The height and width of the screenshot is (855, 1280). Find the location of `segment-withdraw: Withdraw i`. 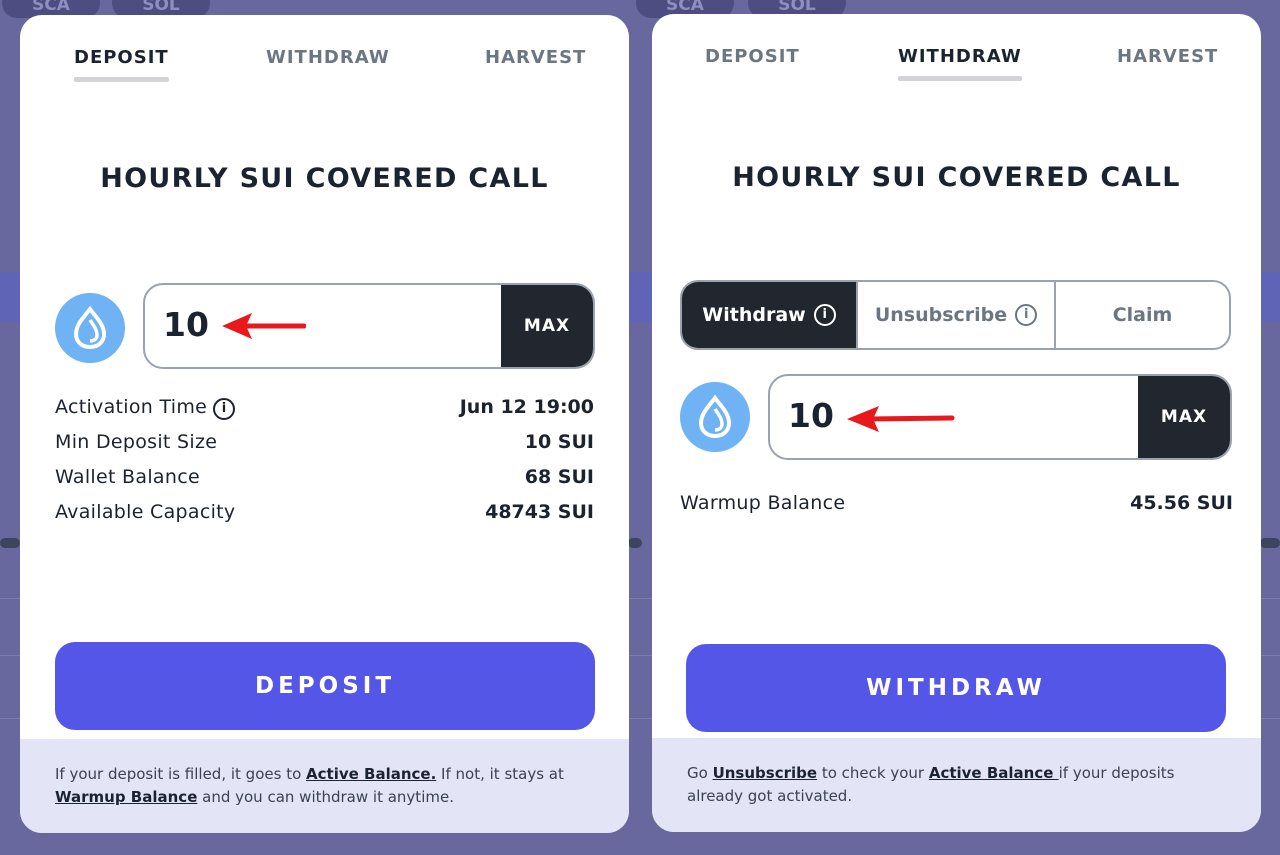

segment-withdraw: Withdraw i is located at coordinates (770, 315).